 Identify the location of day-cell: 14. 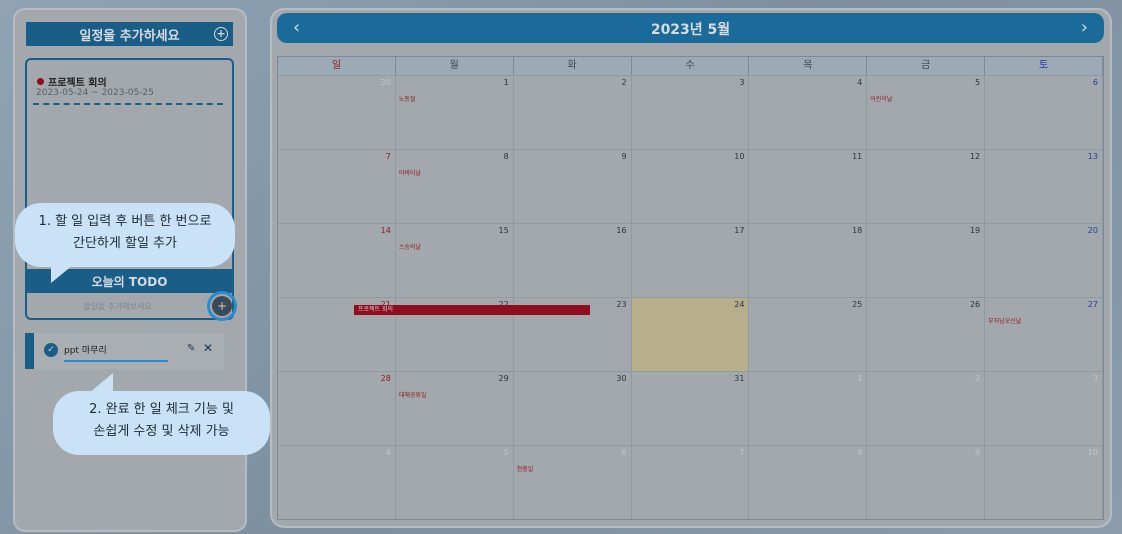
(337, 260).